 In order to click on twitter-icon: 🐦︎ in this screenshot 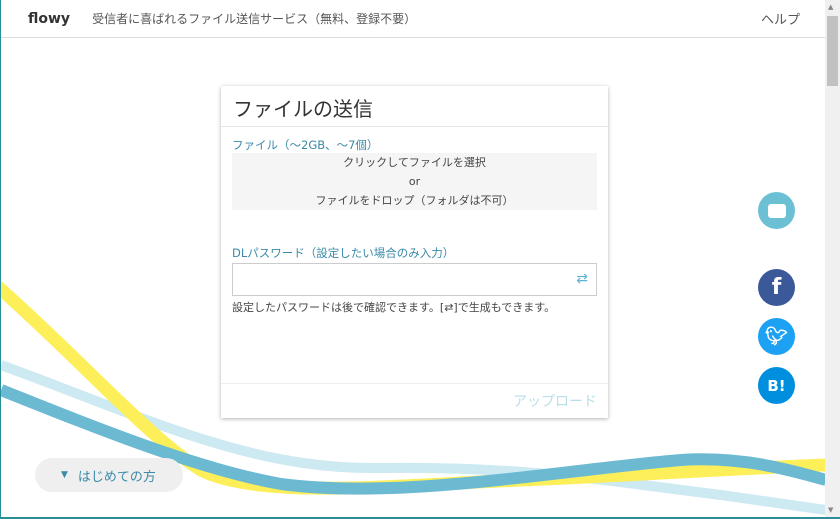, I will do `click(776, 336)`.